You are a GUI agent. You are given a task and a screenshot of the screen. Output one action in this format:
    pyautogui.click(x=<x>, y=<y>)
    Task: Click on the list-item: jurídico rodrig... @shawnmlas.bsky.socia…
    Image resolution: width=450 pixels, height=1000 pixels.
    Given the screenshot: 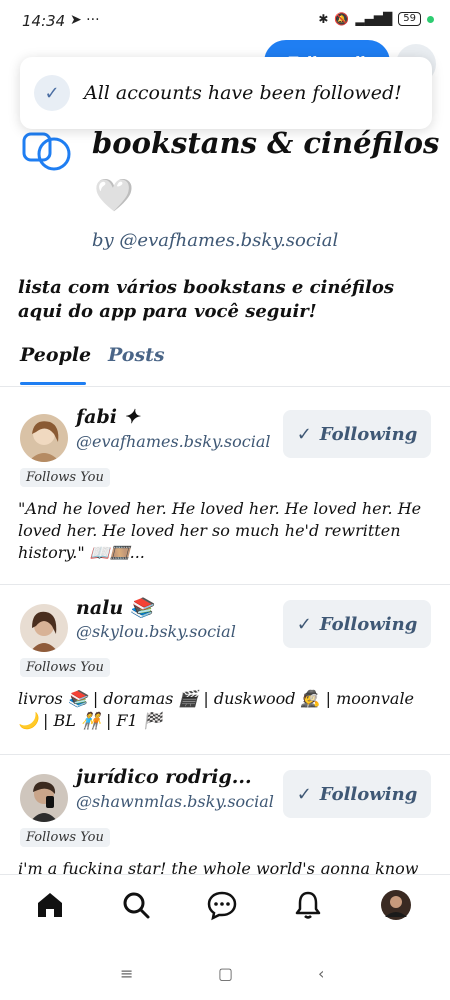 What is the action you would take?
    pyautogui.click(x=225, y=816)
    